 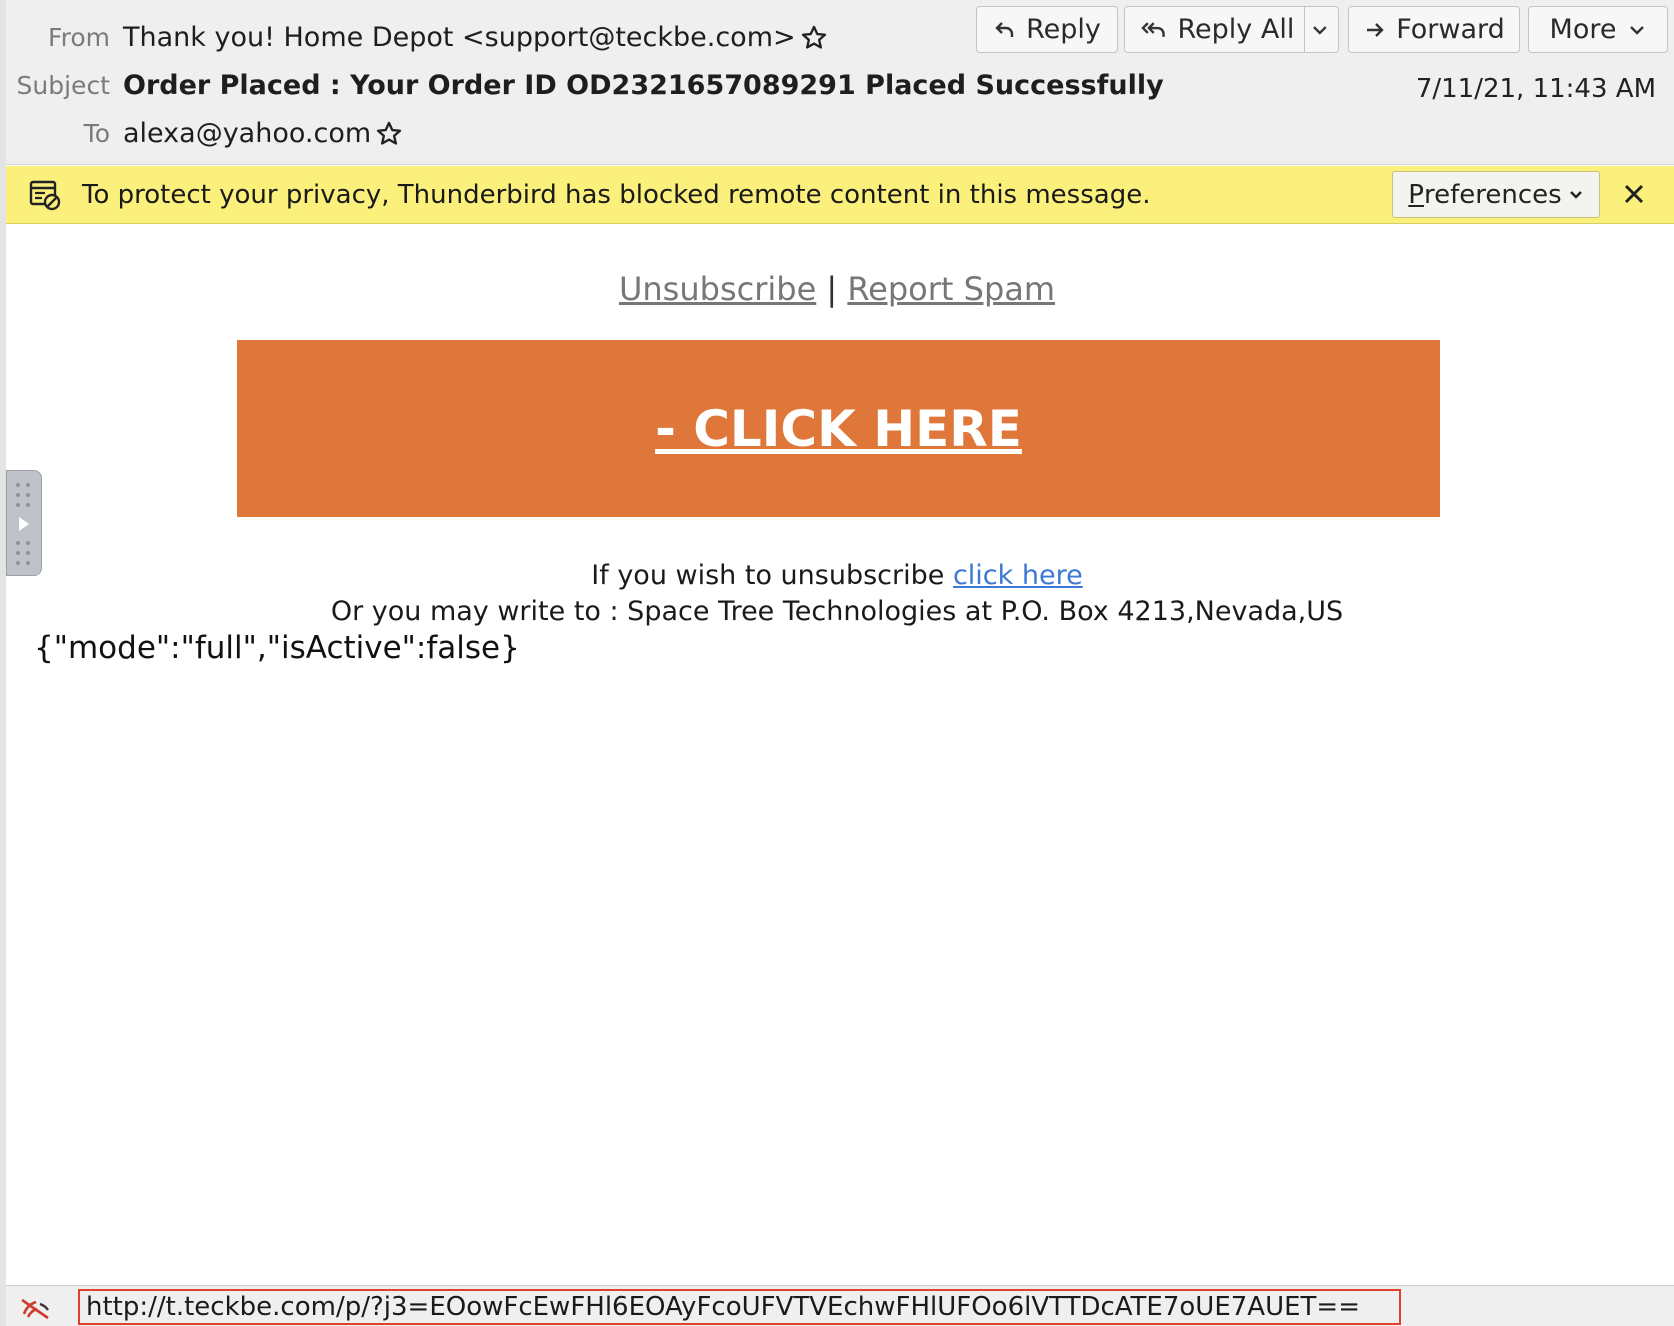 I want to click on reply-icon, so click(x=1004, y=29).